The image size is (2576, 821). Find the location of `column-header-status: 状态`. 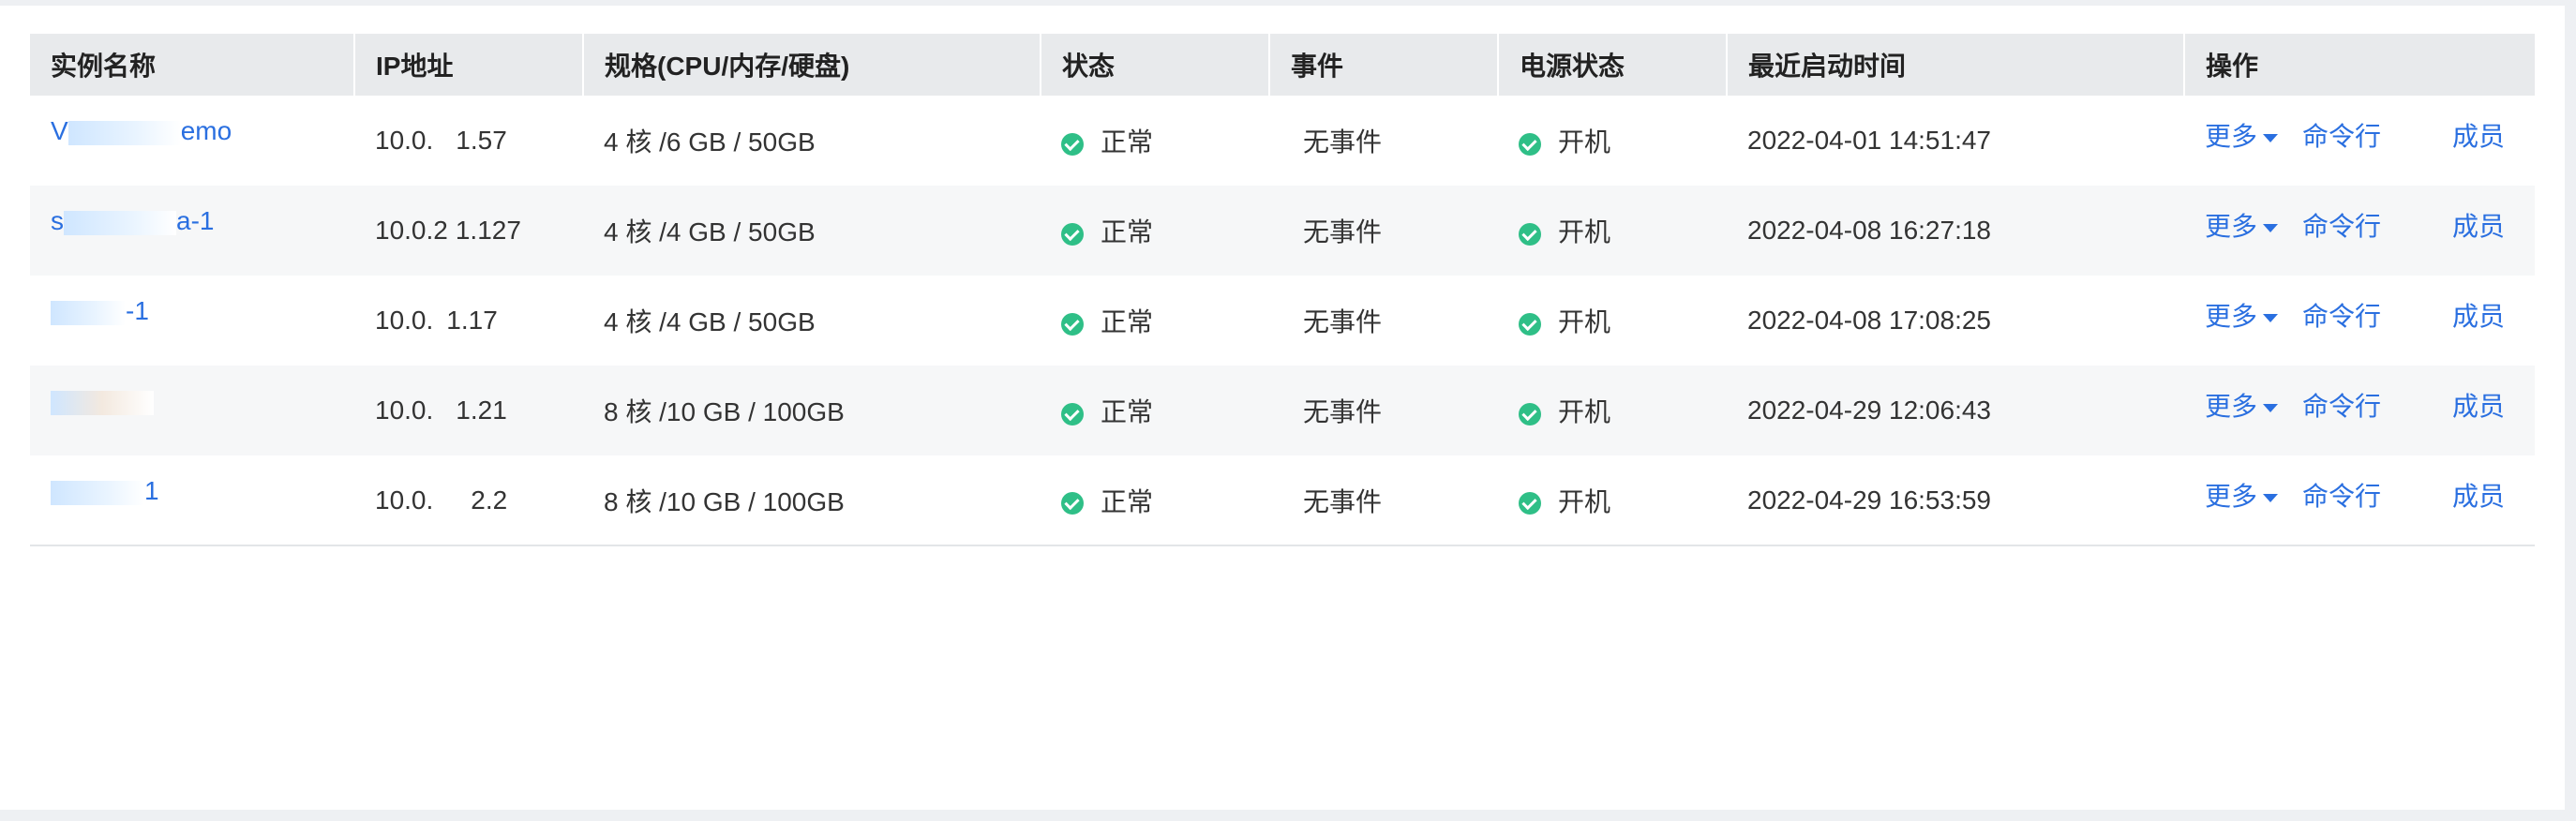

column-header-status: 状态 is located at coordinates (1156, 65).